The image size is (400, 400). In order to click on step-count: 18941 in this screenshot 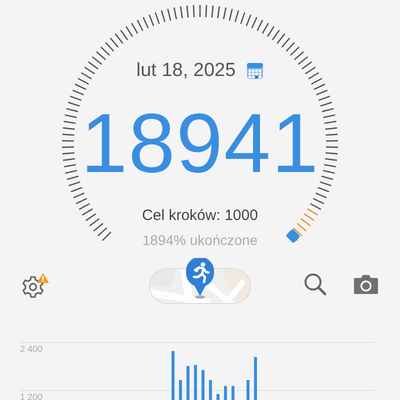, I will do `click(200, 143)`.